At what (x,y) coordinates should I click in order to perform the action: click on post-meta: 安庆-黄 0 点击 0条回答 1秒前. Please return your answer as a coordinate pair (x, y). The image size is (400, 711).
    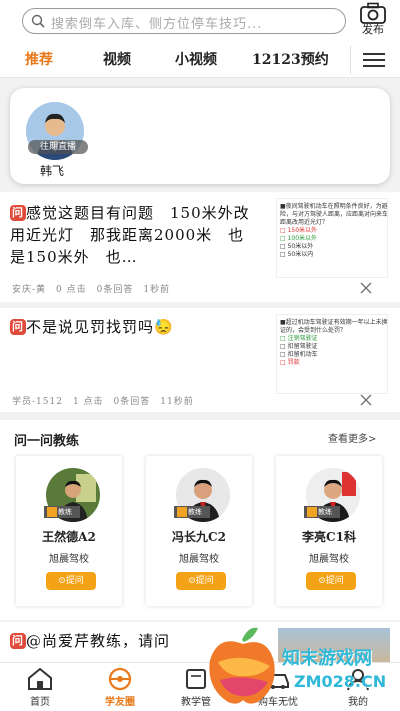
    Looking at the image, I should click on (91, 290).